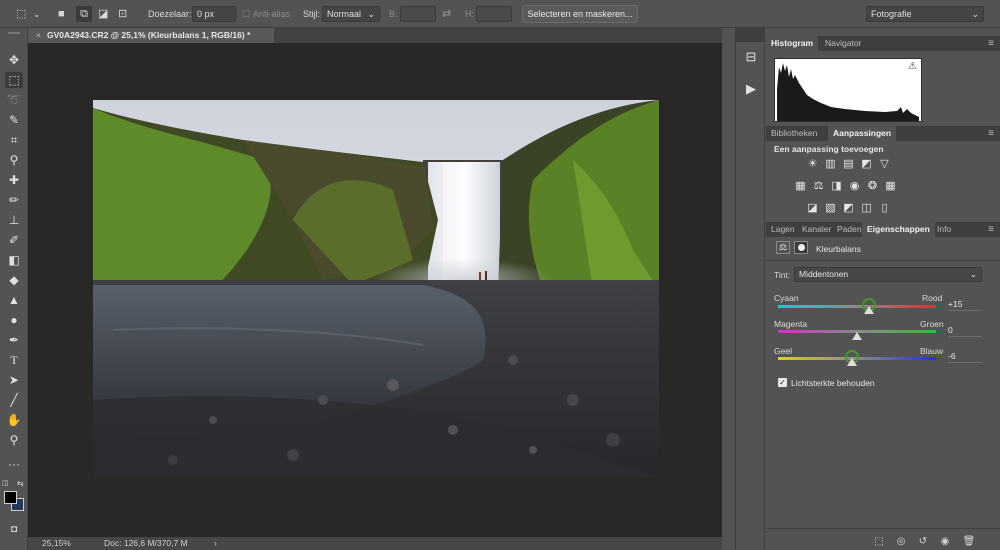 The width and height of the screenshot is (1000, 550). What do you see at coordinates (446, 14) in the screenshot?
I see `swap-width-height-icon: ⇄` at bounding box center [446, 14].